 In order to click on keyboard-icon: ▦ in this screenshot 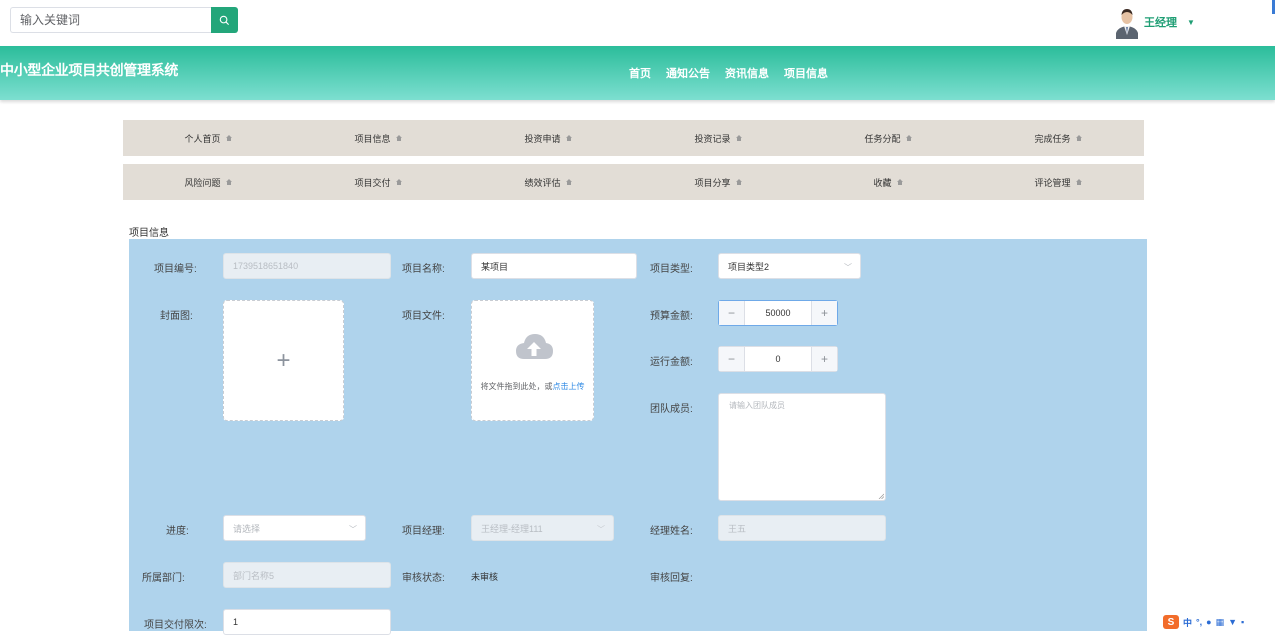, I will do `click(1220, 622)`.